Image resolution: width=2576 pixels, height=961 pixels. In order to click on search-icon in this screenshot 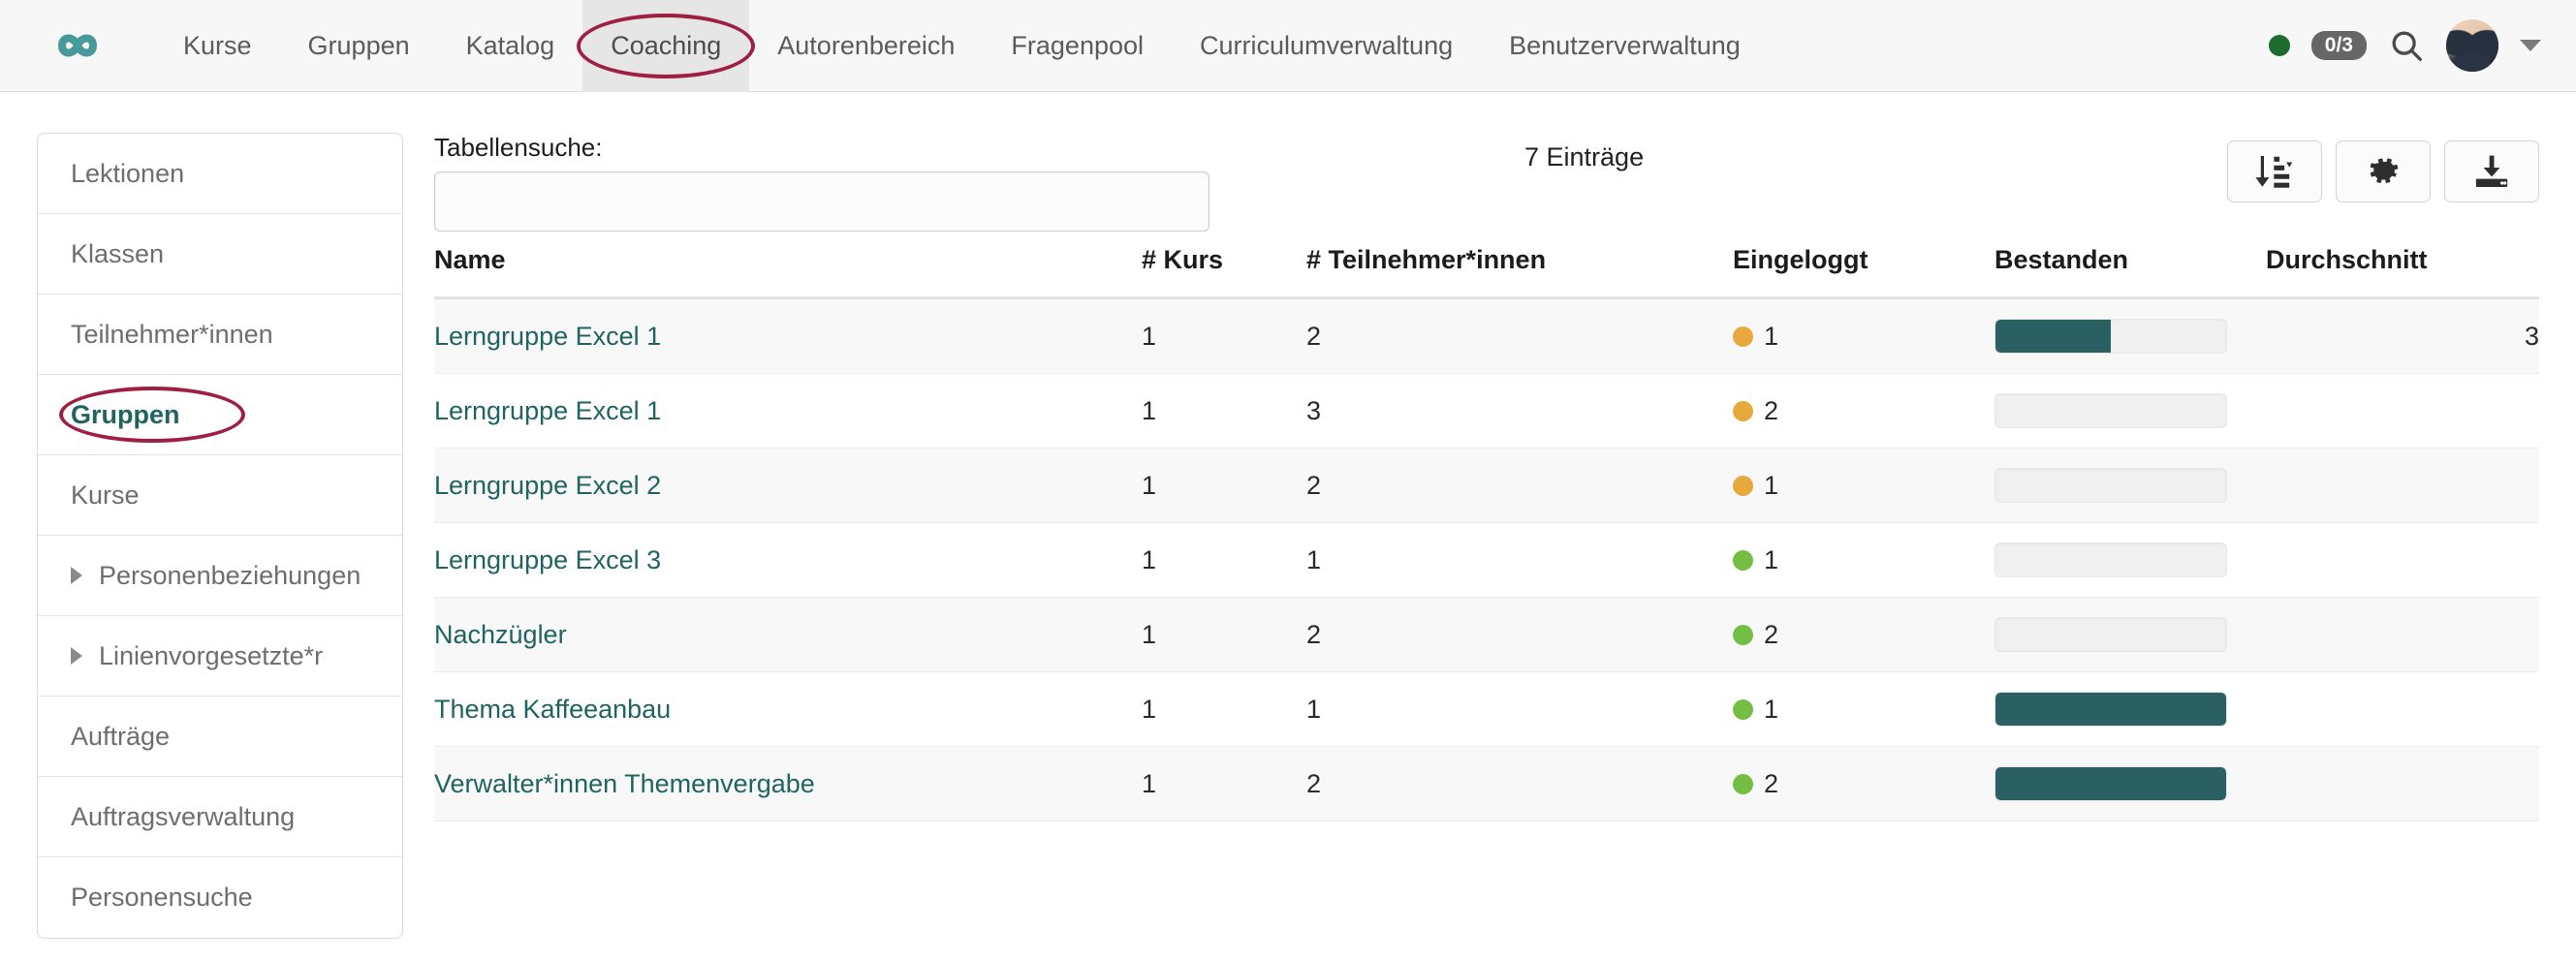, I will do `click(2406, 45)`.